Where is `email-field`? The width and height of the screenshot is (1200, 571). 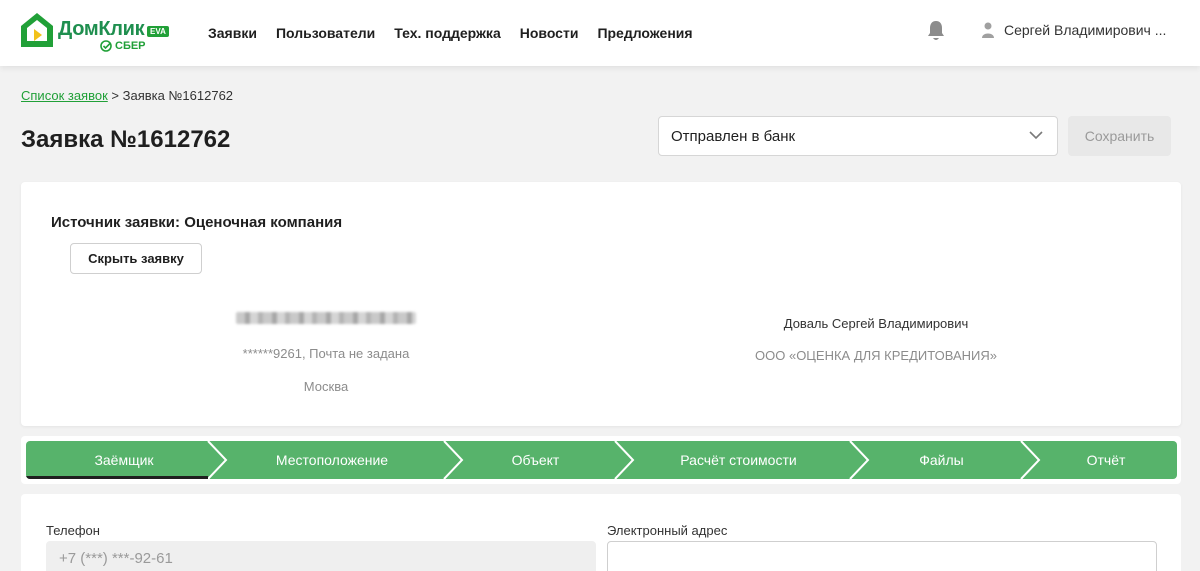
email-field is located at coordinates (882, 556).